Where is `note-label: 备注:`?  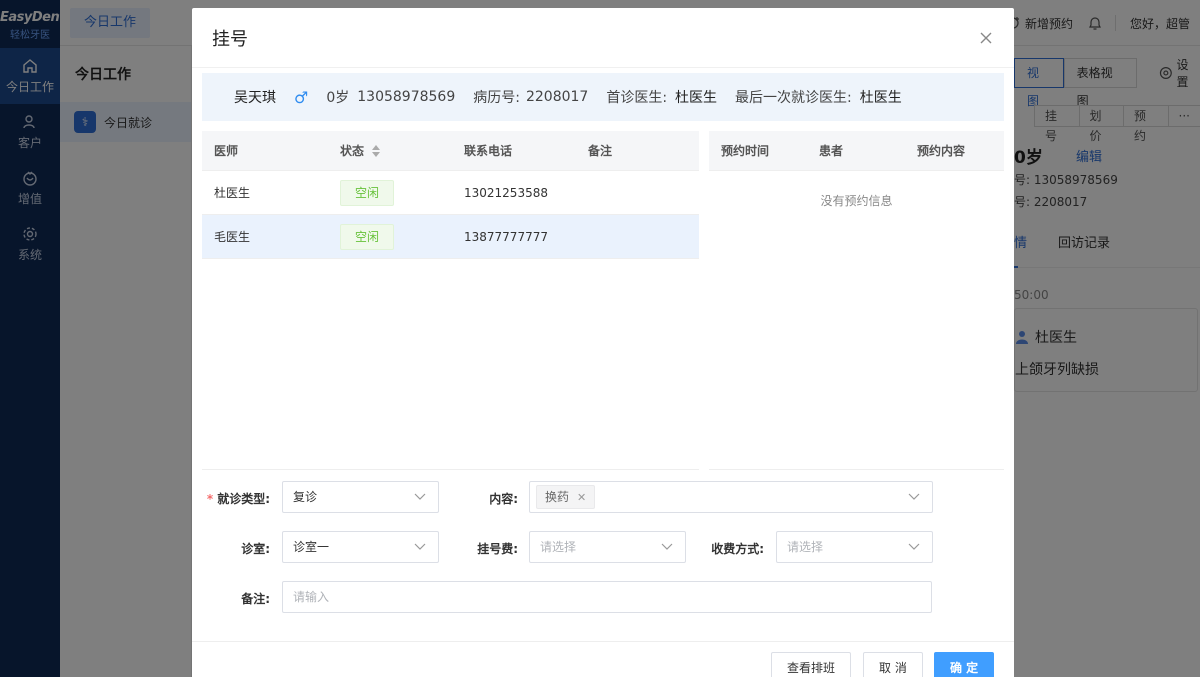 note-label: 备注: is located at coordinates (255, 599).